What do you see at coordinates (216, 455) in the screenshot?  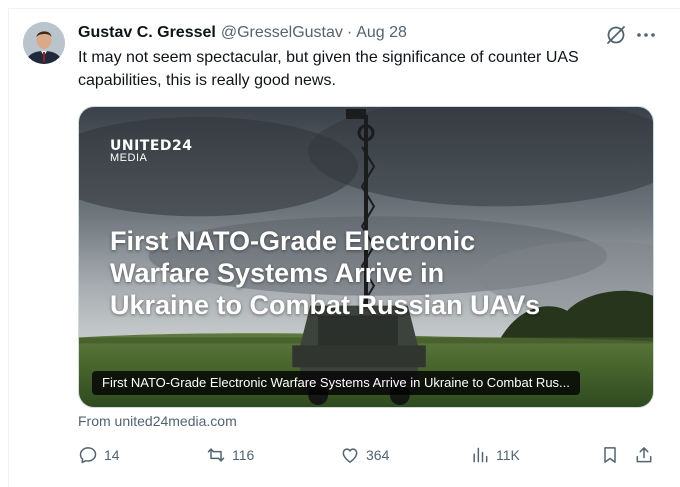 I see `repost-icon` at bounding box center [216, 455].